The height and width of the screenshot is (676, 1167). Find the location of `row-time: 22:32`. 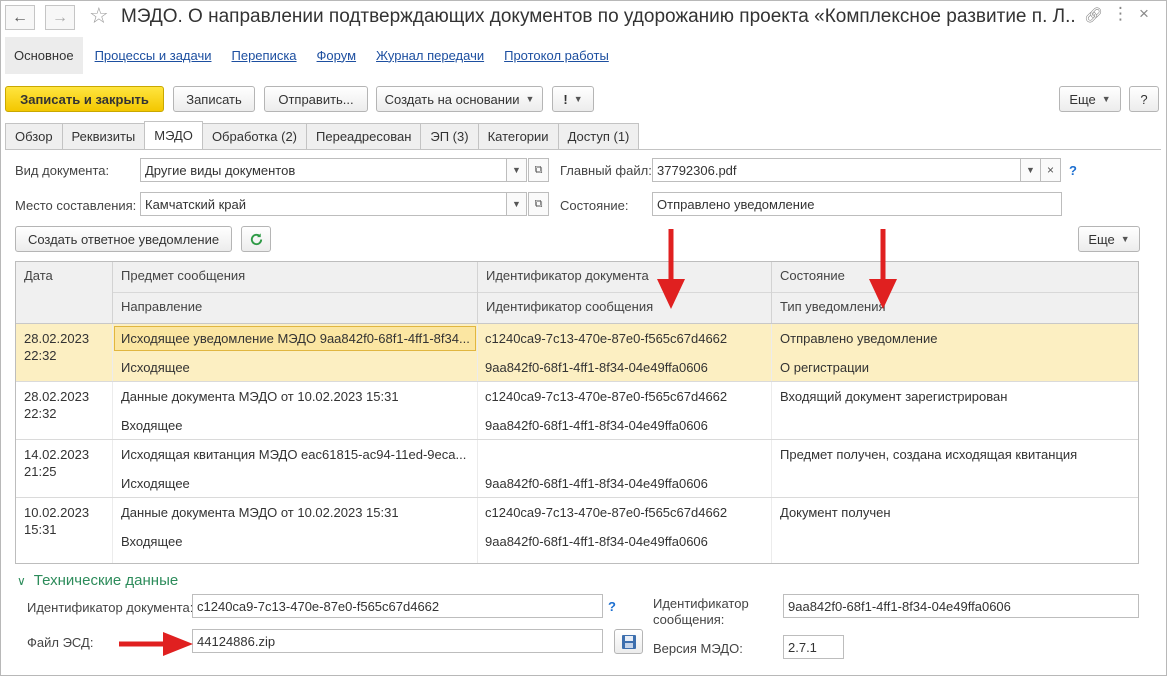

row-time: 22:32 is located at coordinates (40, 355).